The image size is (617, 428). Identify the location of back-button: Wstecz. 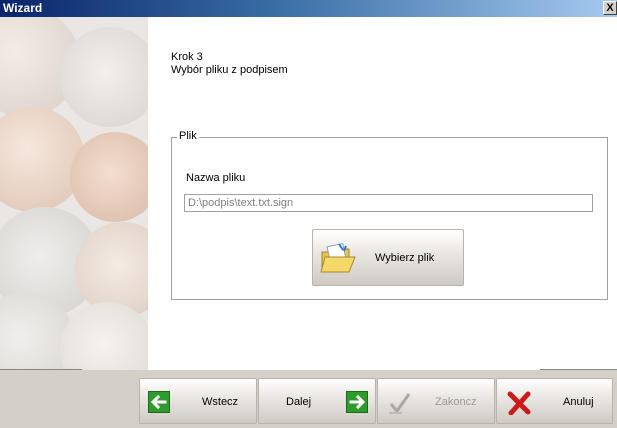
(198, 401).